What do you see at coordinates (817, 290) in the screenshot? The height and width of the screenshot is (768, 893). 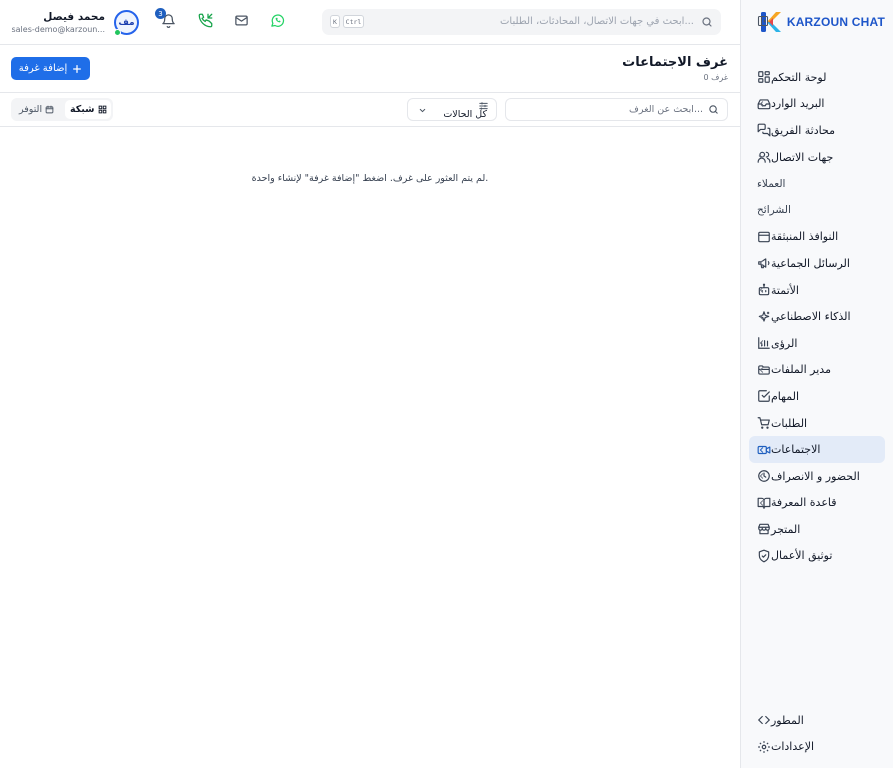 I see `sidebar-item-automation: الأتمتة` at bounding box center [817, 290].